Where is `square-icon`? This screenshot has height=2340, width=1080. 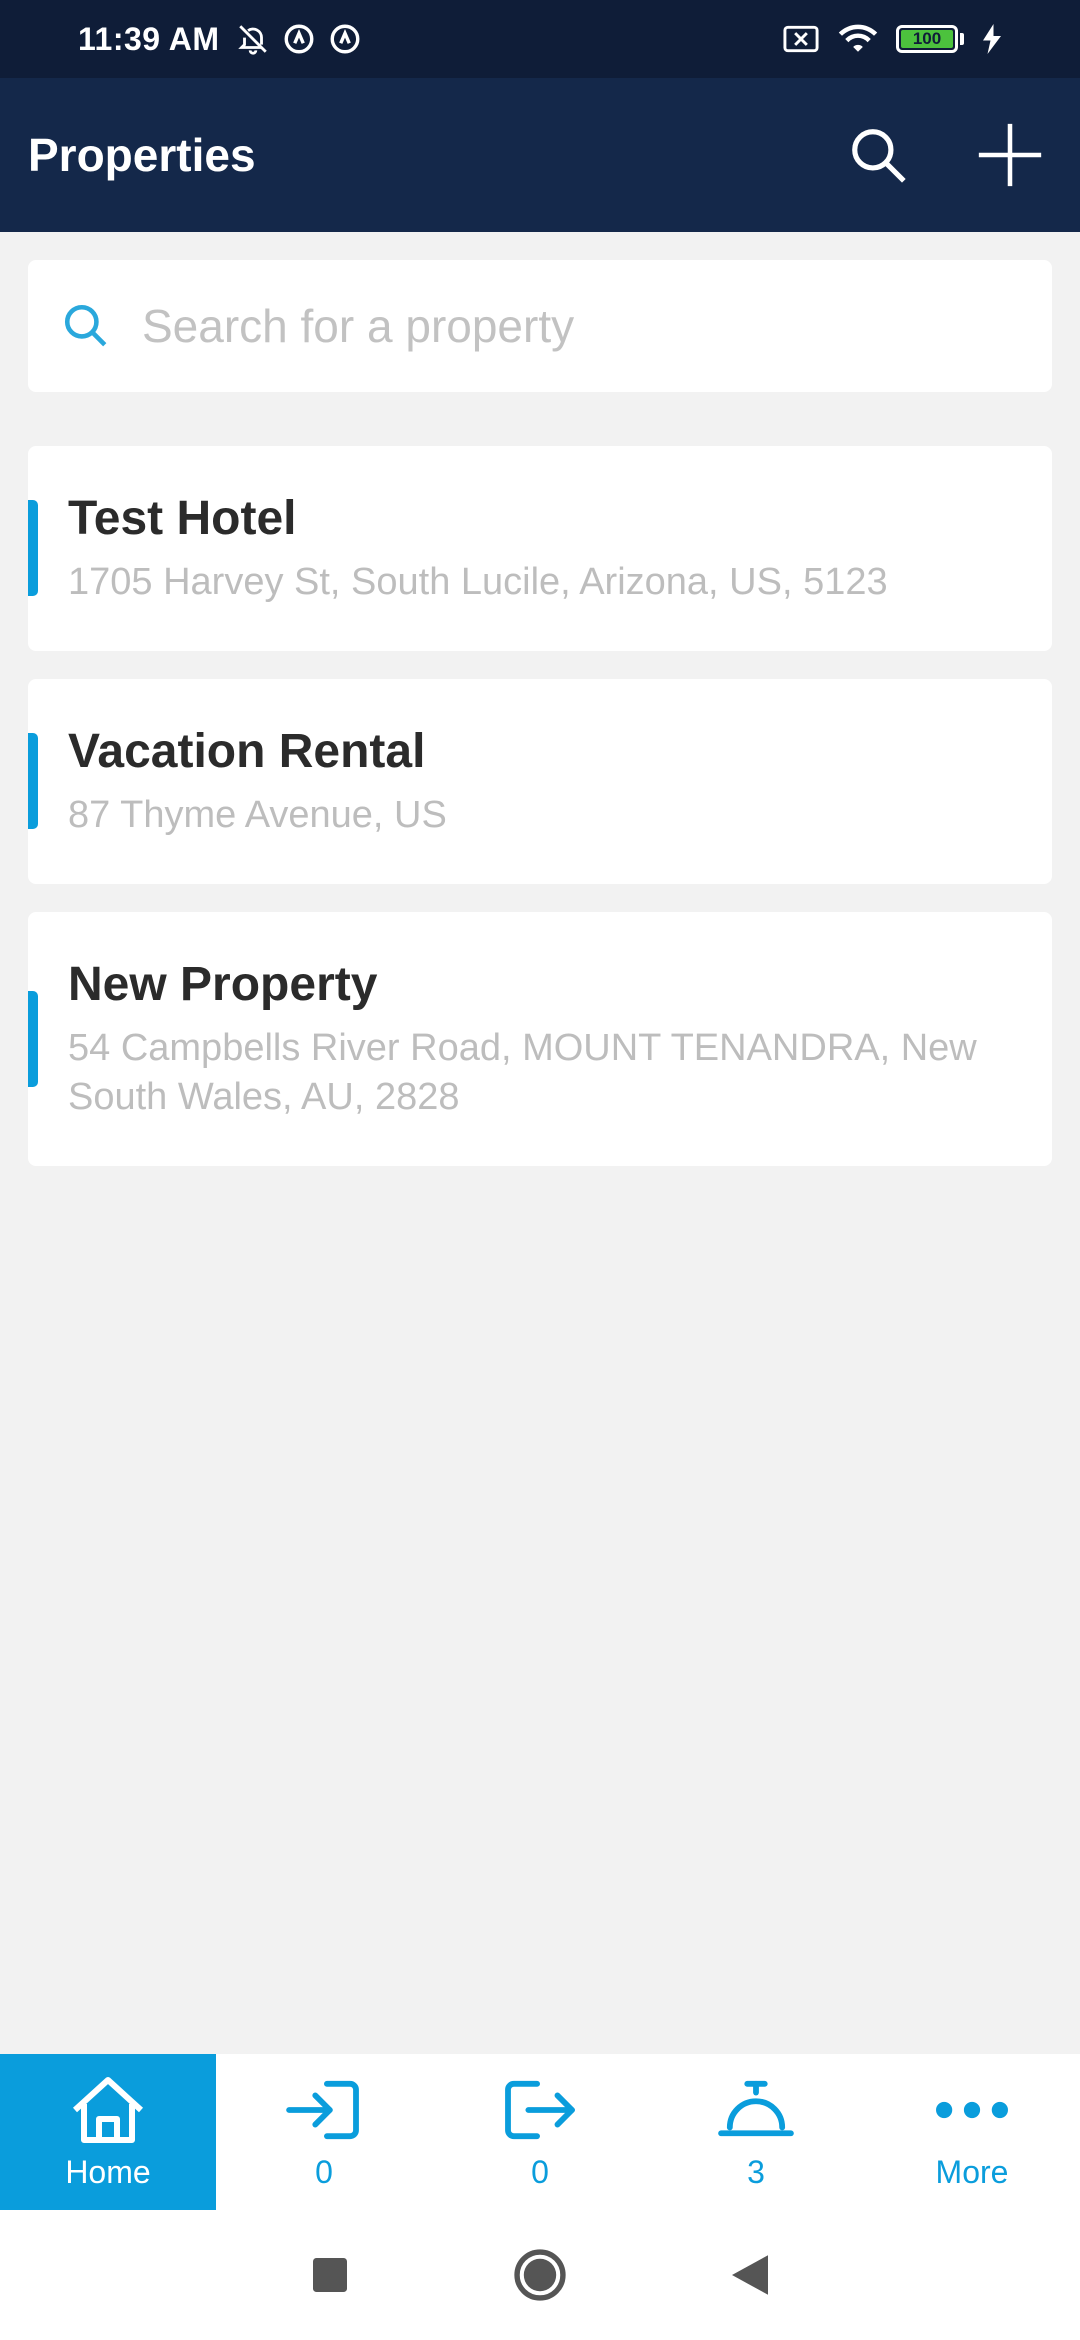
square-icon is located at coordinates (330, 2275).